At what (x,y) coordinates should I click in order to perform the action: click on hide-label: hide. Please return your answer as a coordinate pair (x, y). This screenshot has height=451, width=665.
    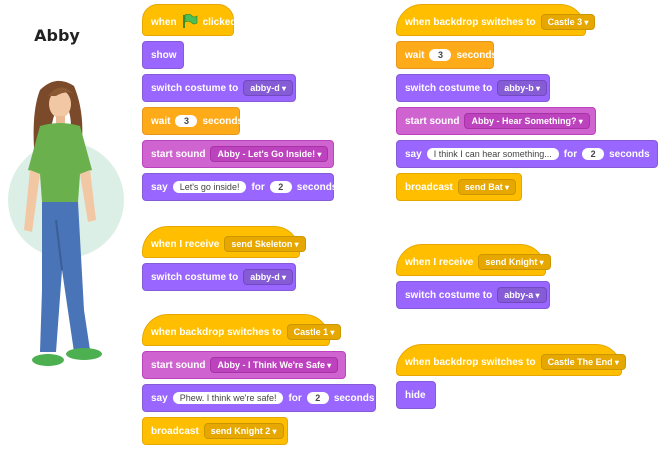
    Looking at the image, I should click on (415, 395).